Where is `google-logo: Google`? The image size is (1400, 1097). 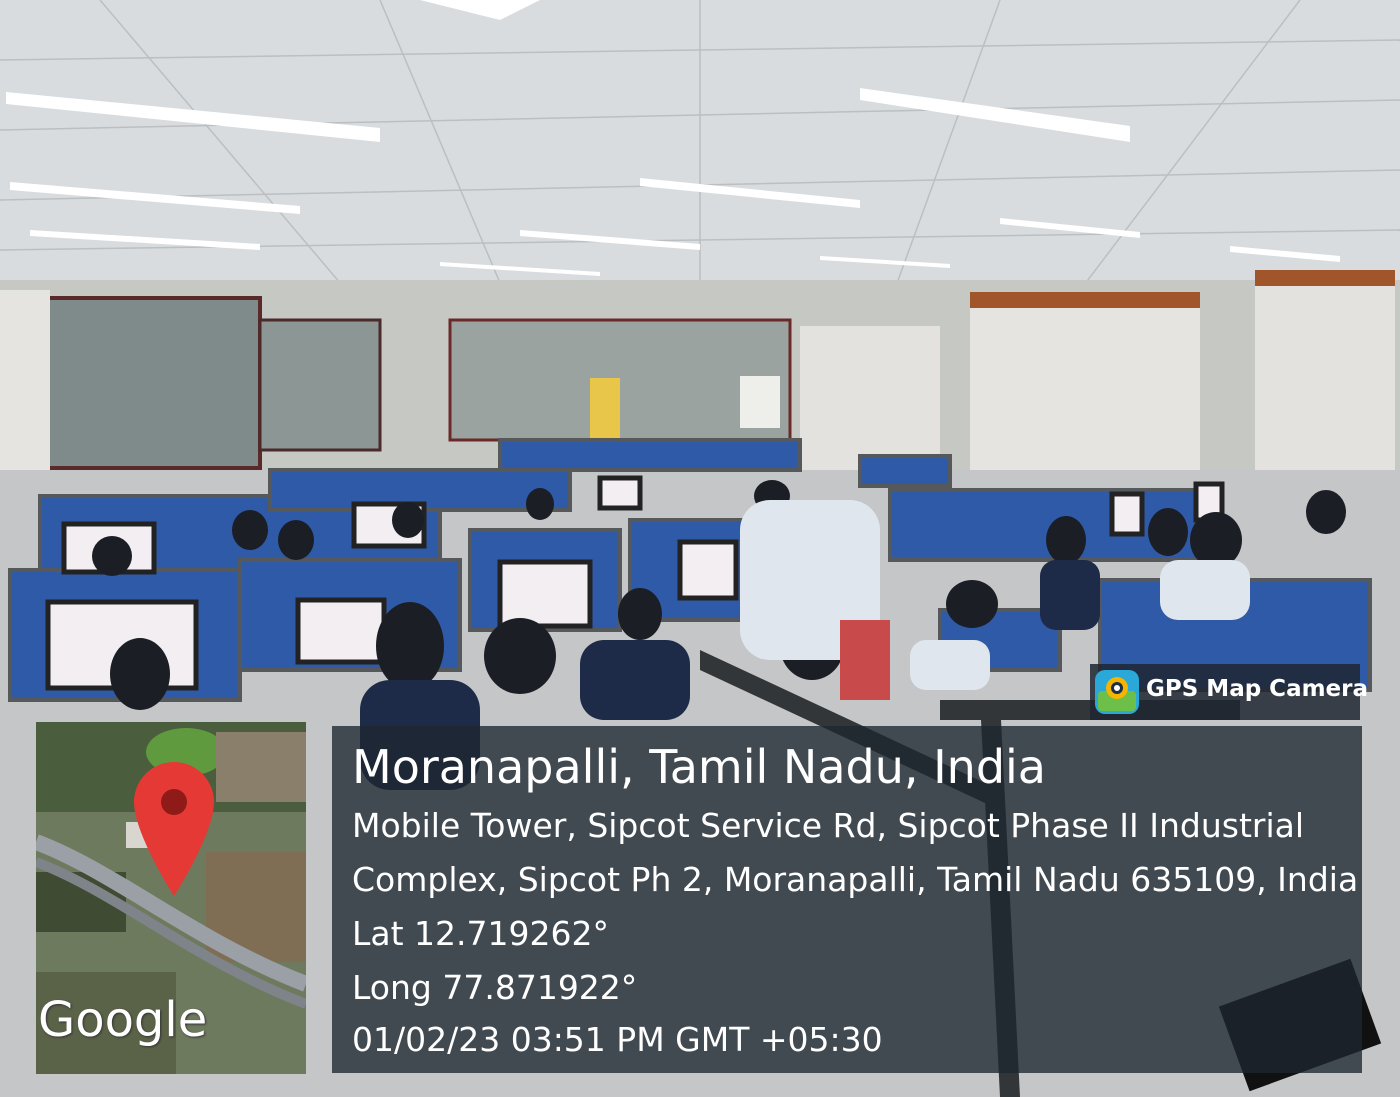 google-logo: Google is located at coordinates (123, 1020).